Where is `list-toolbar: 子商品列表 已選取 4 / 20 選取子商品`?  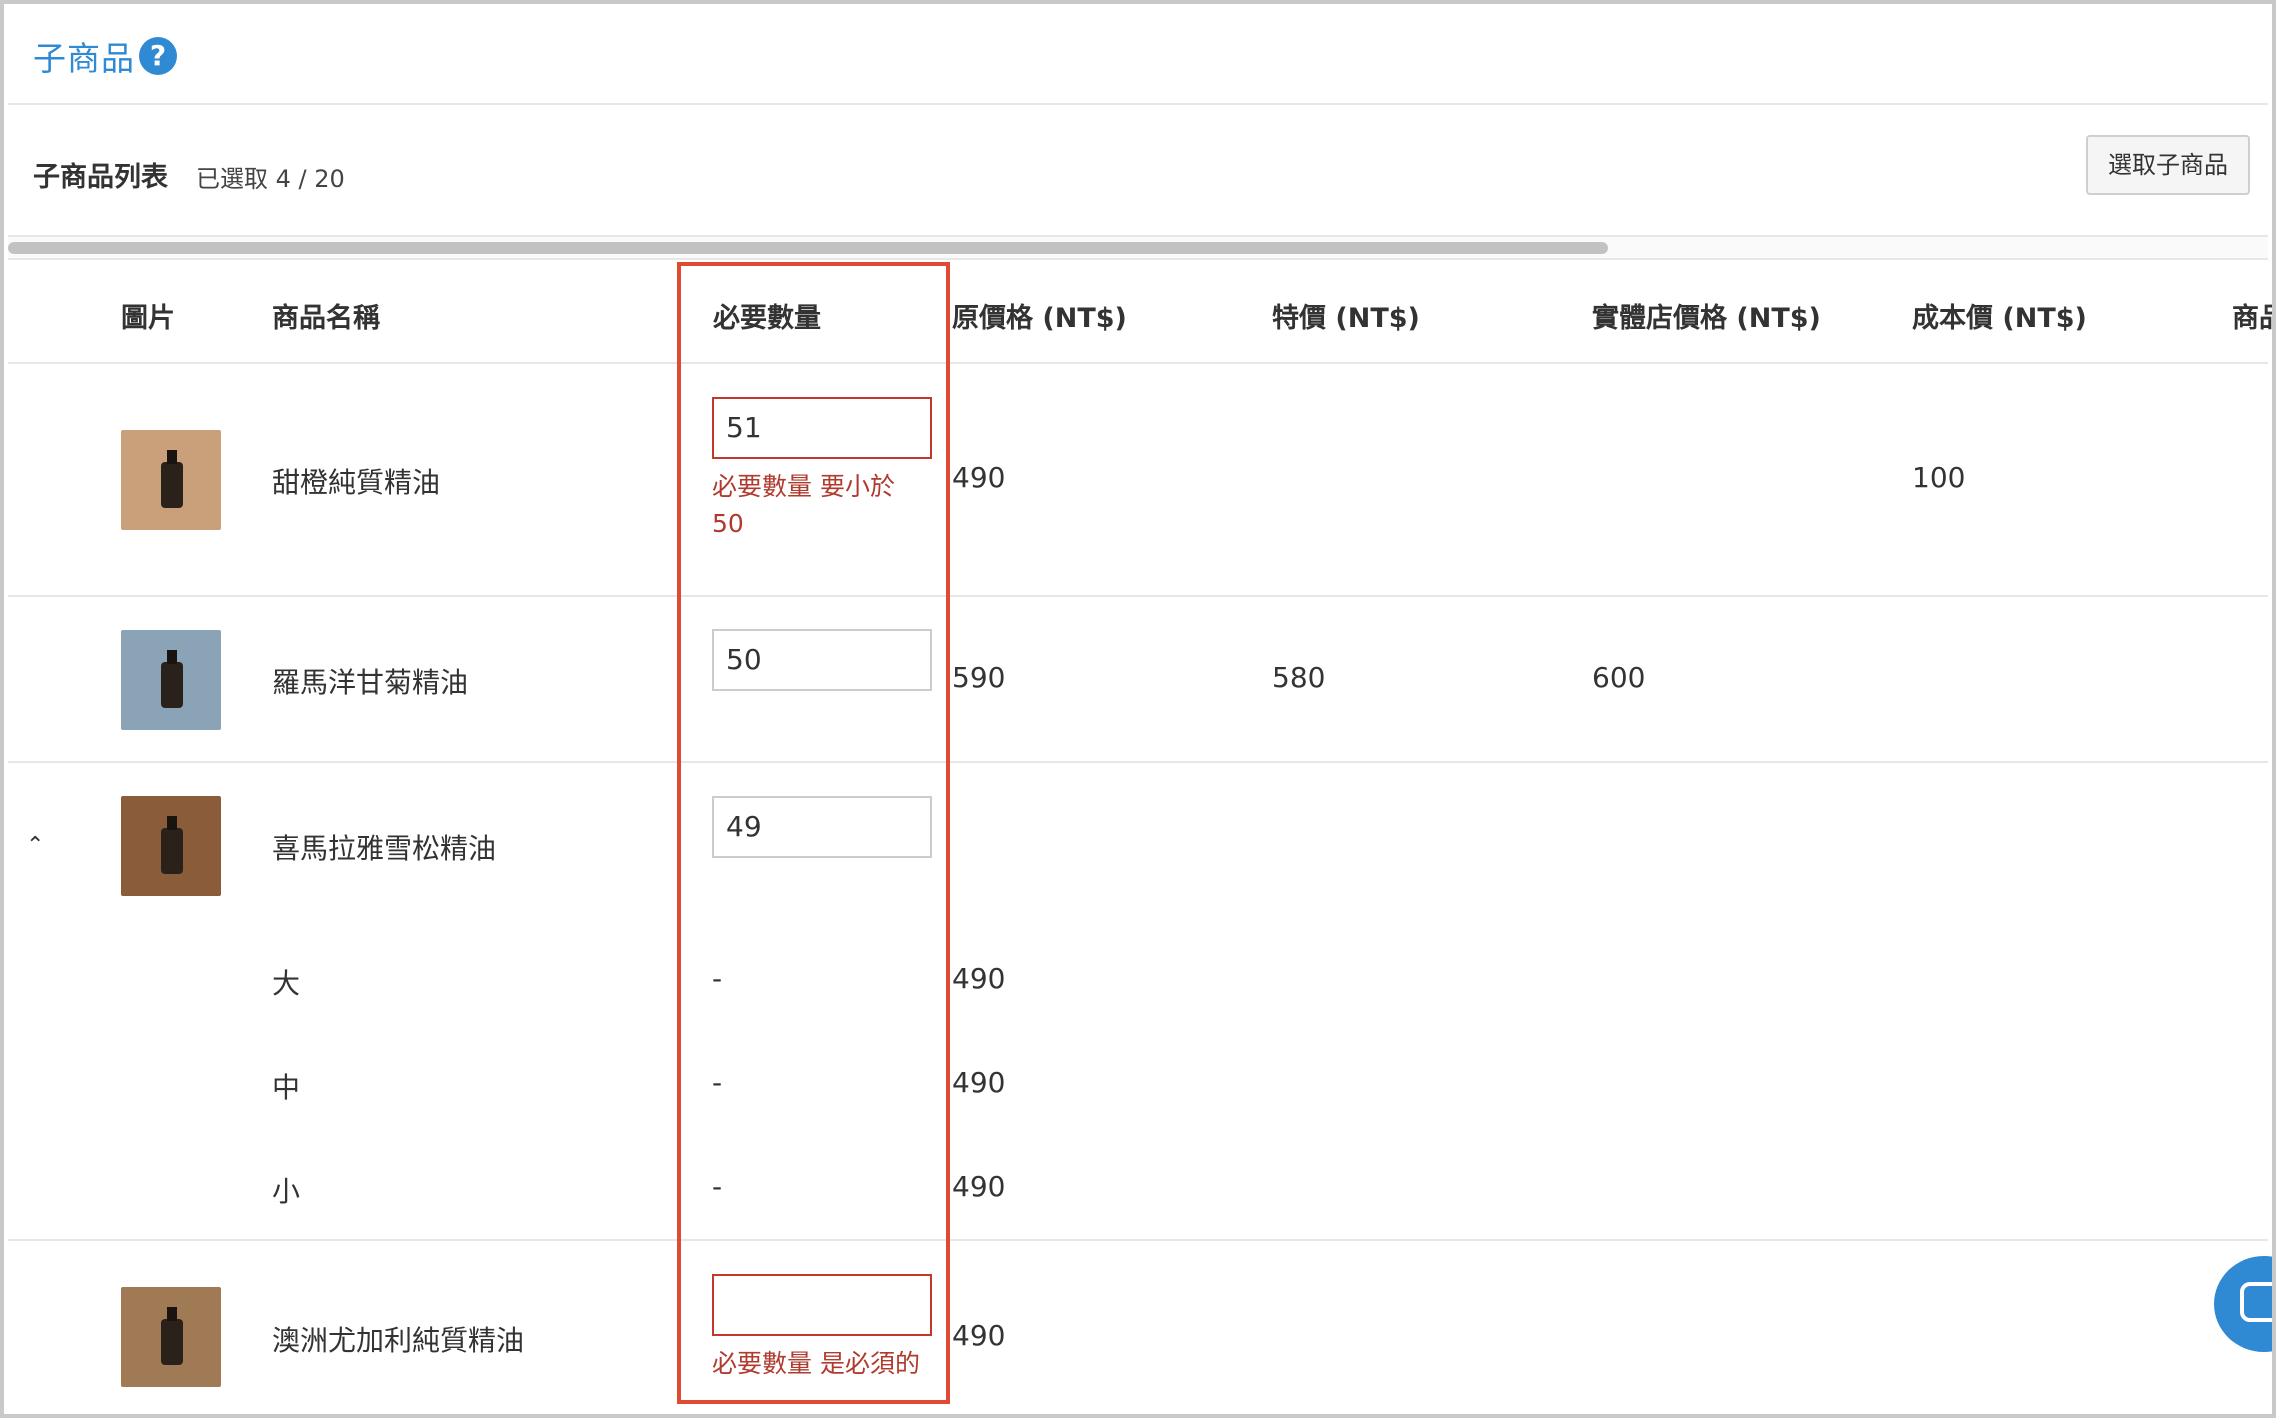 list-toolbar: 子商品列表 已選取 4 / 20 選取子商品 is located at coordinates (1138, 170).